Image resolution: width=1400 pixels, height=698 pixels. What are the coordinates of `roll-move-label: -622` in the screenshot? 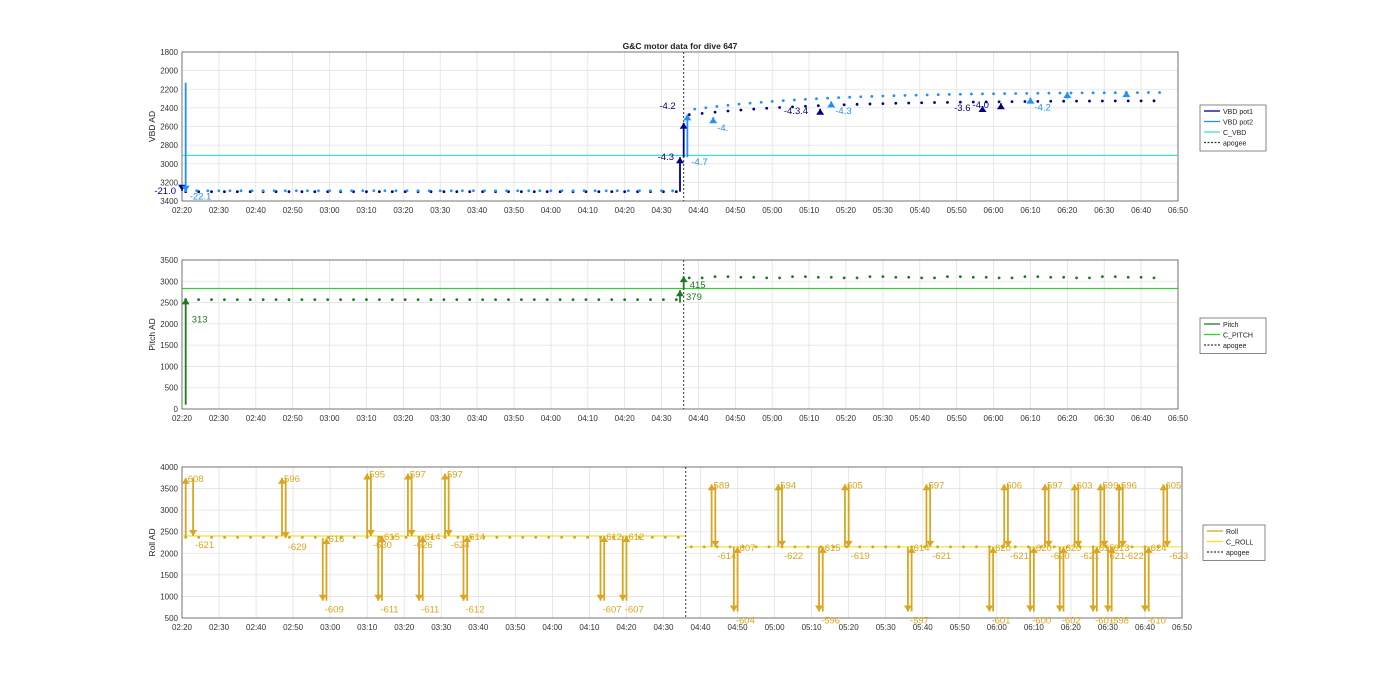 It's located at (793, 556).